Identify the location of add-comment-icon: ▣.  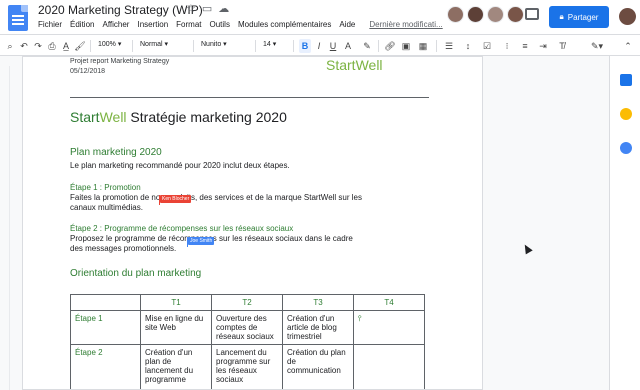
(406, 46).